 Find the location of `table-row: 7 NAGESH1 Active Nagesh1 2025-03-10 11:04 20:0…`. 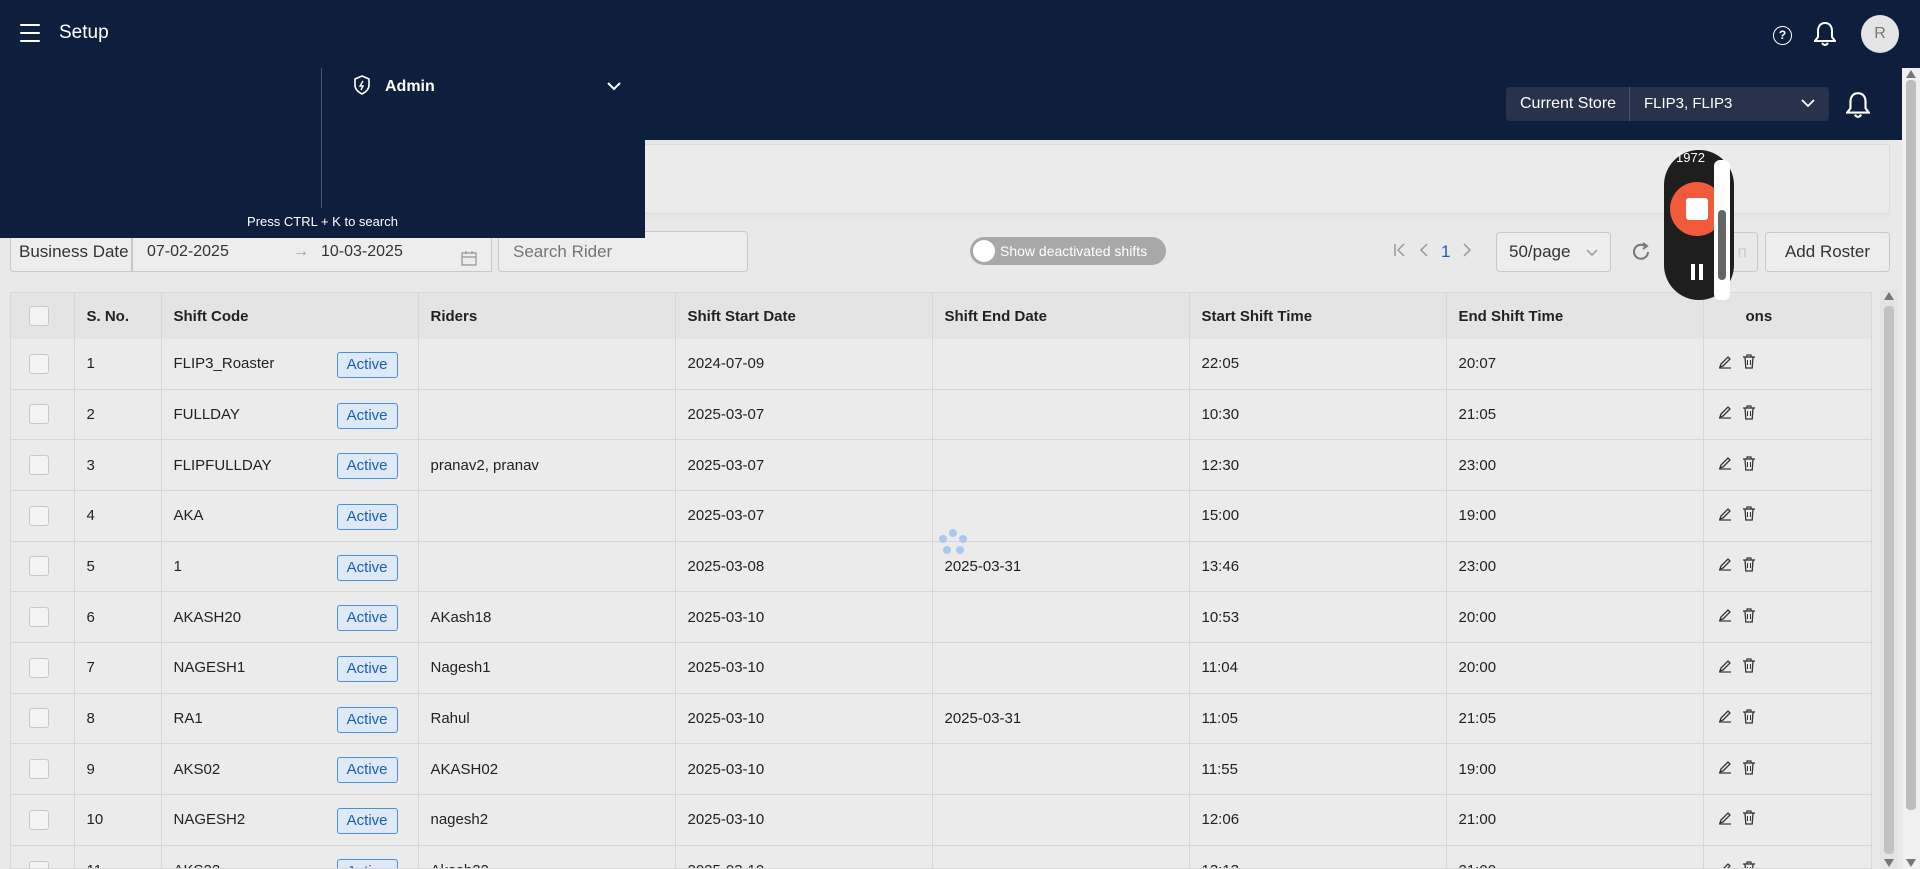

table-row: 7 NAGESH1 Active Nagesh1 2025-03-10 11:04 20:0… is located at coordinates (941, 668).